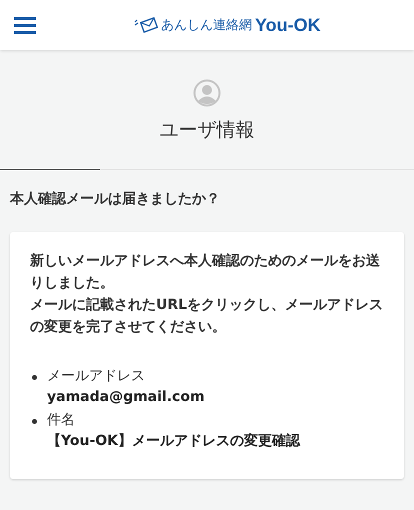 This screenshot has height=510, width=414. Describe the element at coordinates (206, 25) in the screenshot. I see `logo-text: あんしん連絡網` at that location.